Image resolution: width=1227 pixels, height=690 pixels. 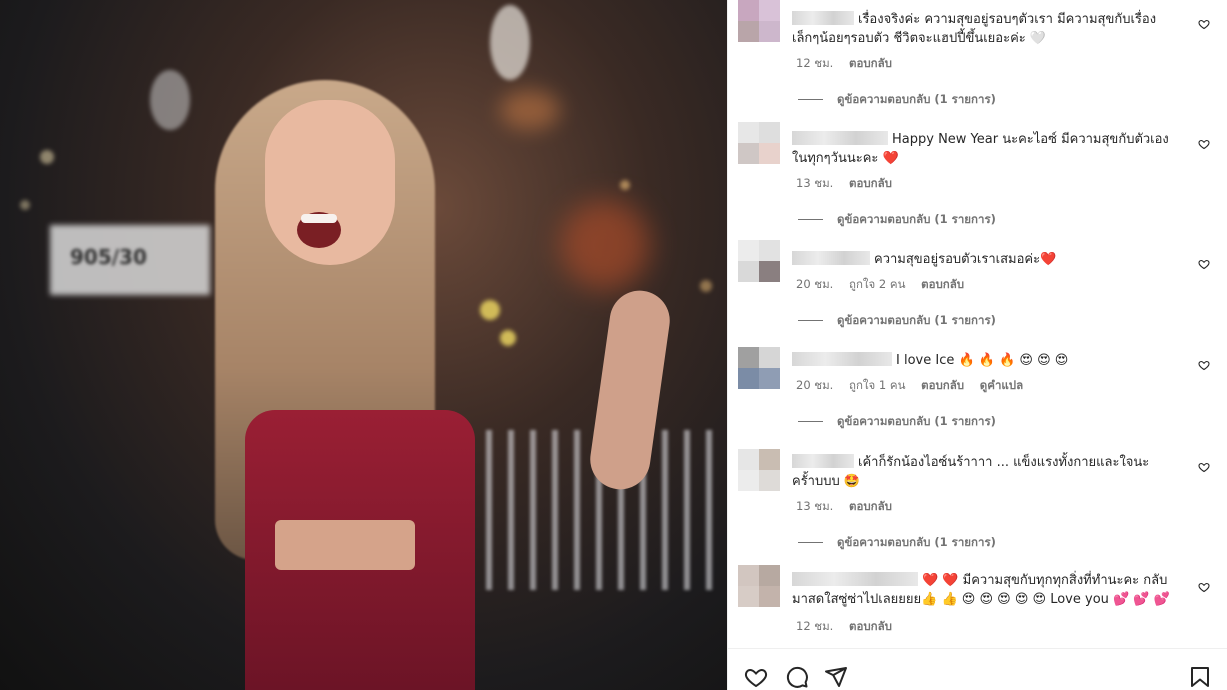 What do you see at coordinates (877, 284) in the screenshot?
I see `likes-count: ถูกใจ 2 คน` at bounding box center [877, 284].